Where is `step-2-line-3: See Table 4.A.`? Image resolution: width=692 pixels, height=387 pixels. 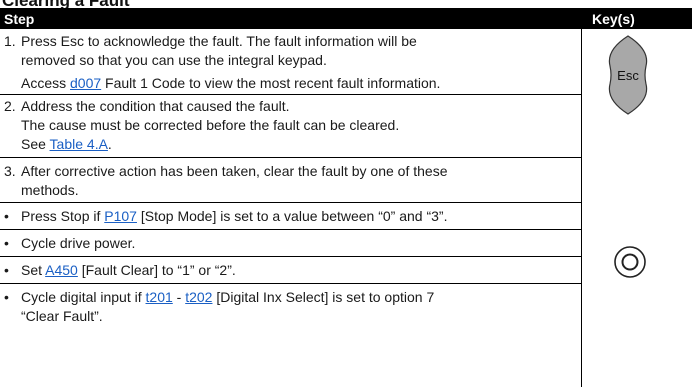
step-2-line-3: See Table 4.A. is located at coordinates (66, 144).